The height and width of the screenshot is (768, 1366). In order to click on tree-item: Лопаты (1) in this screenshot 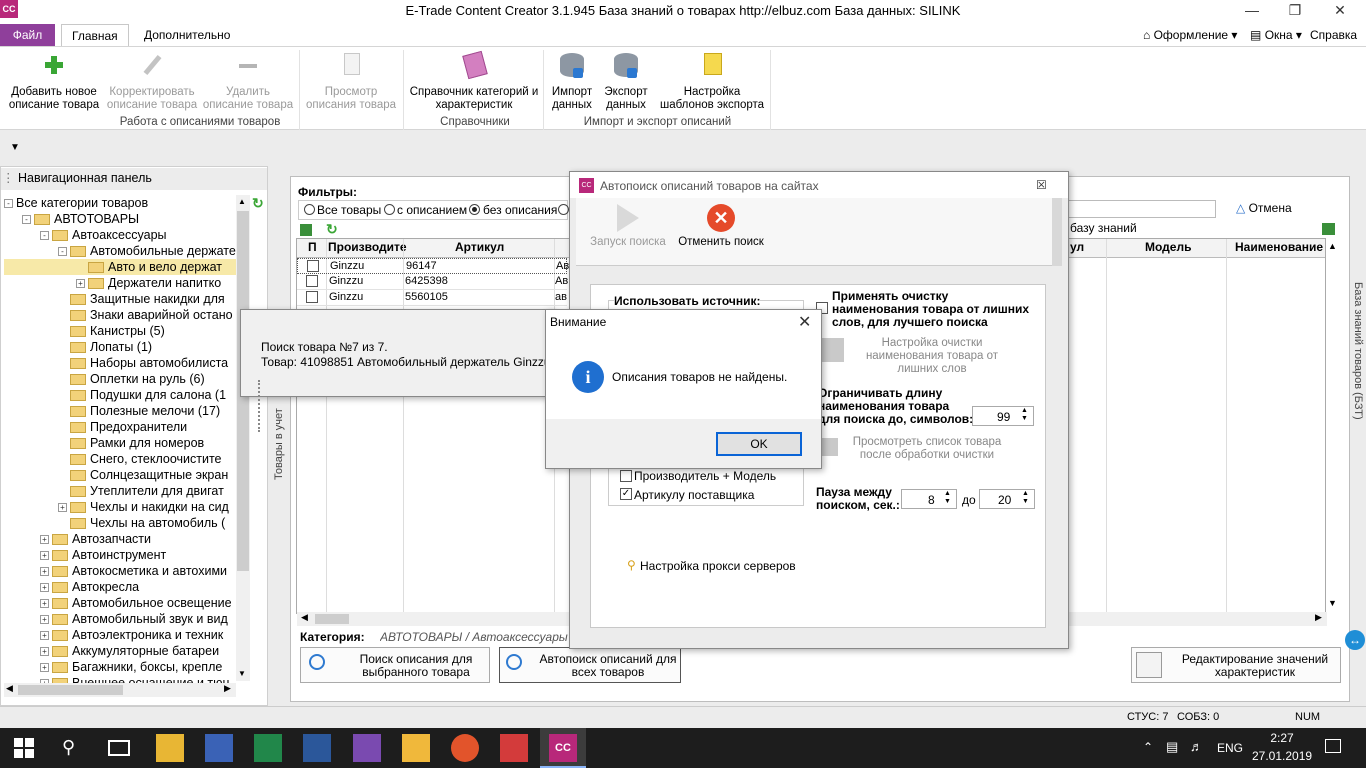, I will do `click(120, 347)`.